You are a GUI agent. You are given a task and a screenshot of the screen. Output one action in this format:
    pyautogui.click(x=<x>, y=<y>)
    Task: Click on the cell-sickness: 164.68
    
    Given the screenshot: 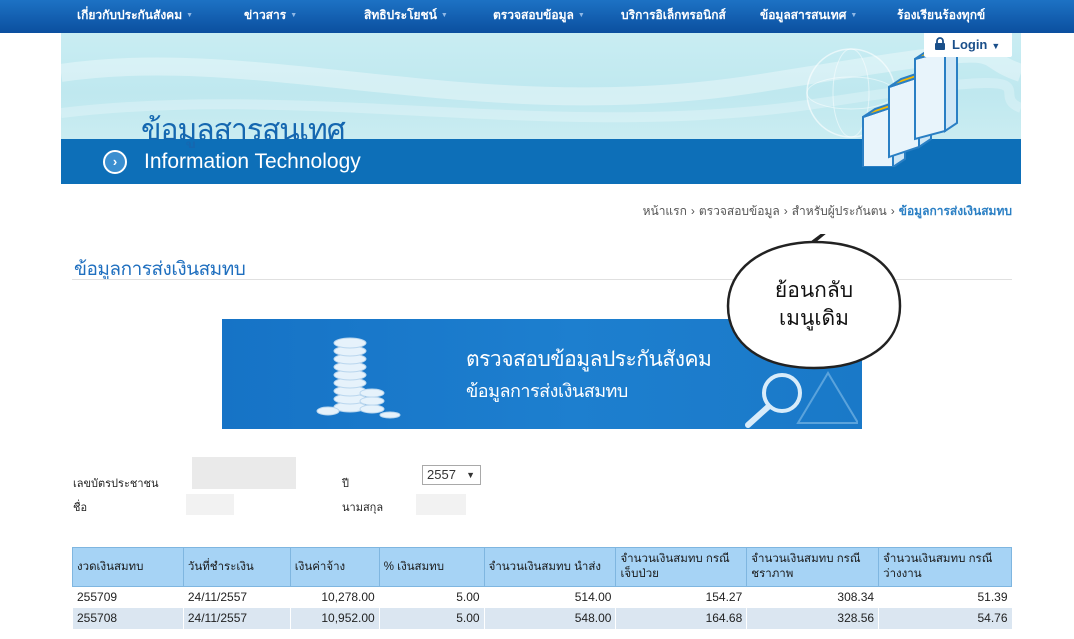 What is the action you would take?
    pyautogui.click(x=681, y=618)
    